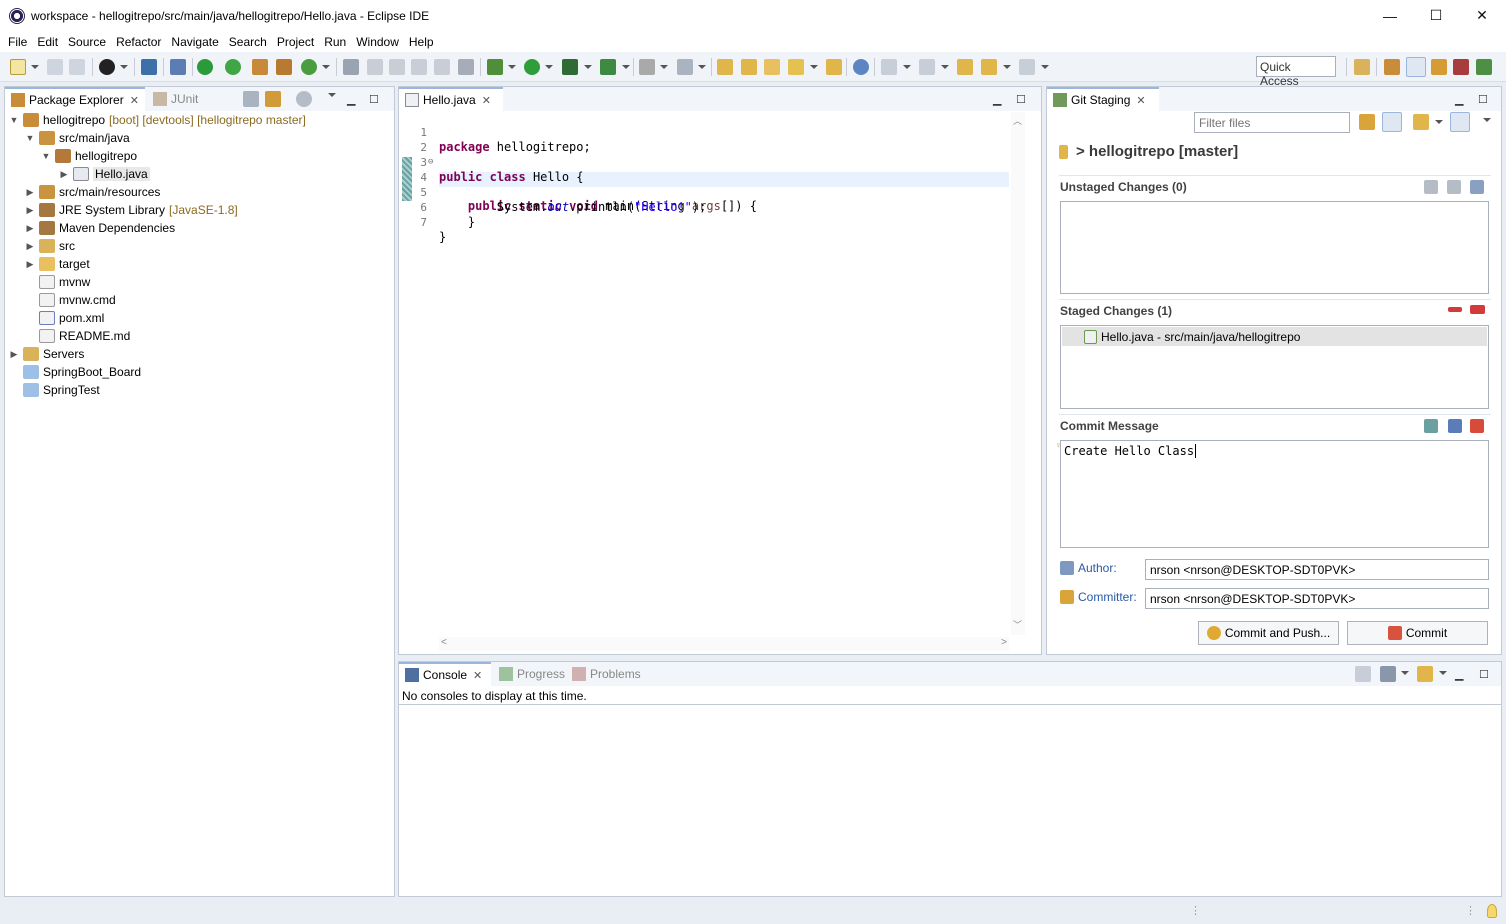 This screenshot has width=1506, height=924. I want to click on collapse-all-icon, so click(251, 99).